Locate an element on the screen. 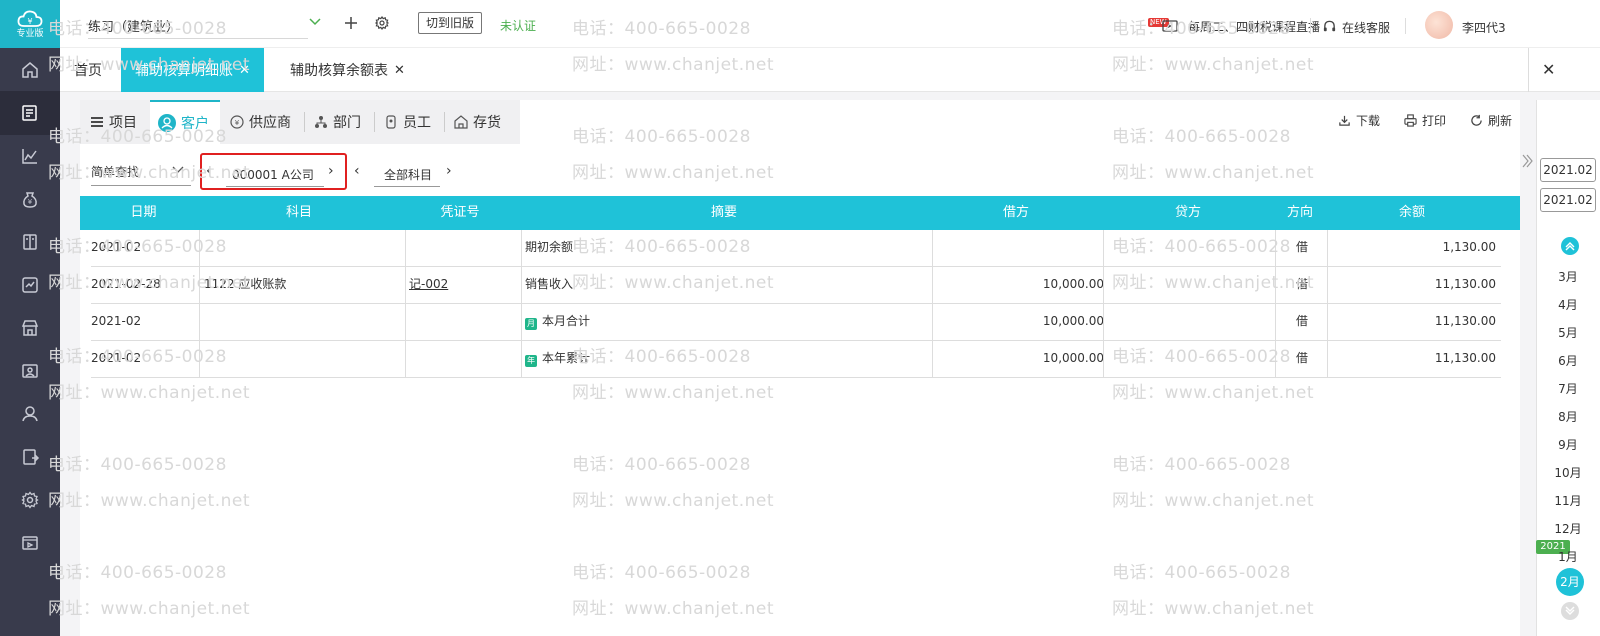 This screenshot has width=1600, height=636. current-month-item: 2月 is located at coordinates (1570, 582).